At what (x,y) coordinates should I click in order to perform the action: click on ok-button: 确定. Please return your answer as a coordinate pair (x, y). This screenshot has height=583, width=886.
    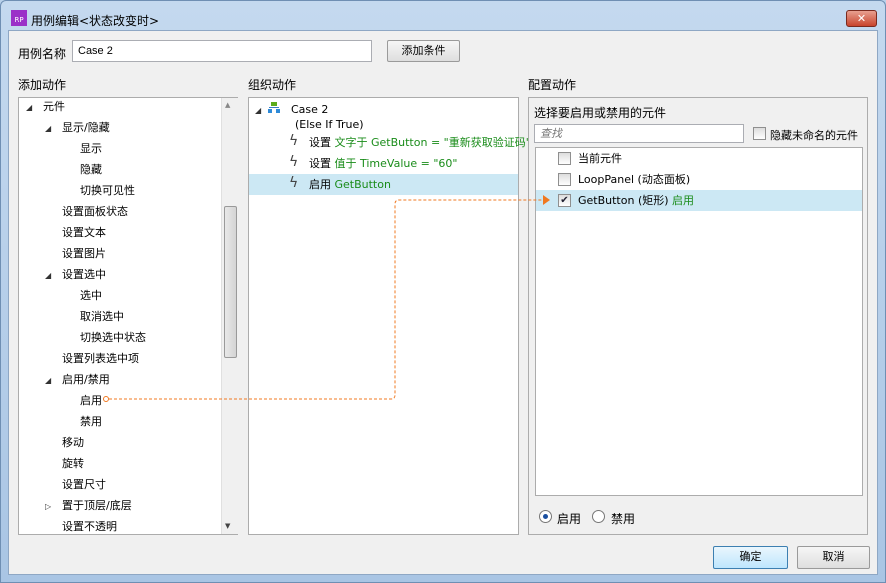
    Looking at the image, I should click on (750, 557).